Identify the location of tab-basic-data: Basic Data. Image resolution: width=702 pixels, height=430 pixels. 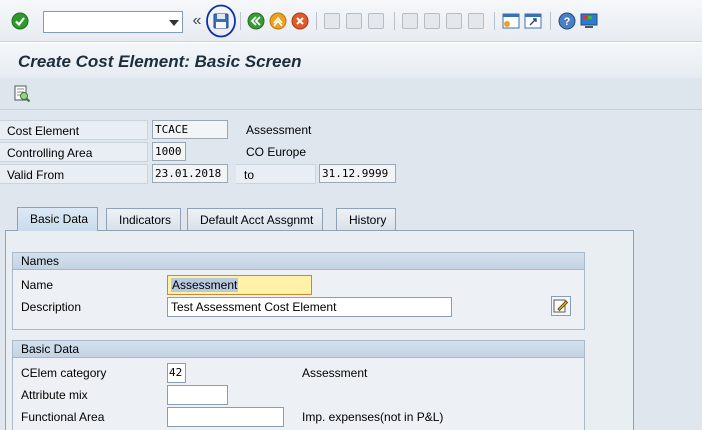
(58, 219).